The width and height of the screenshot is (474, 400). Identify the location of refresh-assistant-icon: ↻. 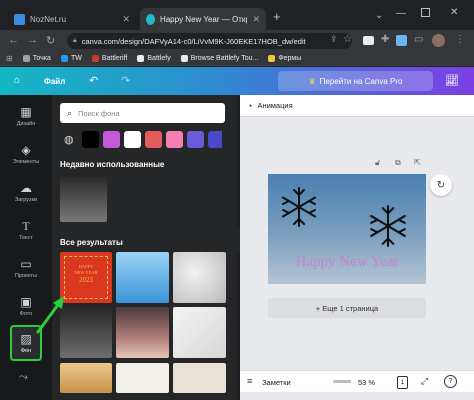
(441, 185).